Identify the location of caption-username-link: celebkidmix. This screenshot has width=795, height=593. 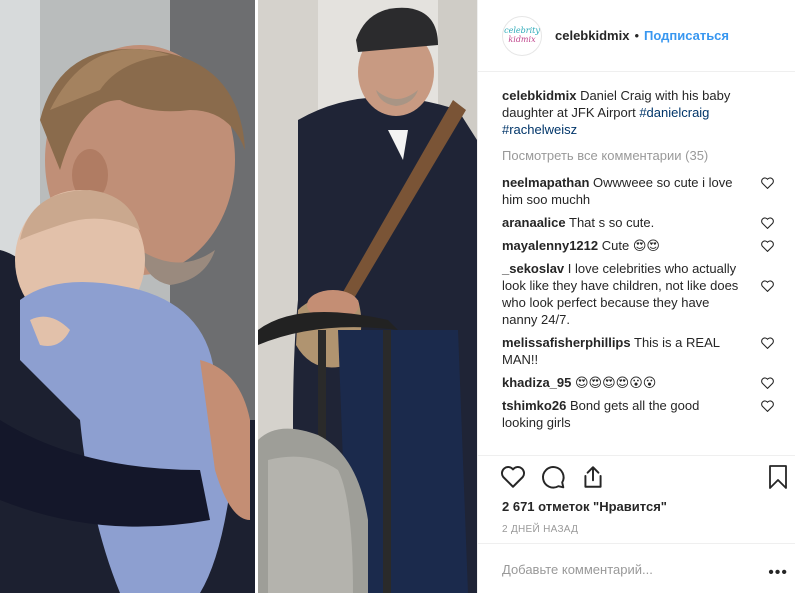
(539, 95).